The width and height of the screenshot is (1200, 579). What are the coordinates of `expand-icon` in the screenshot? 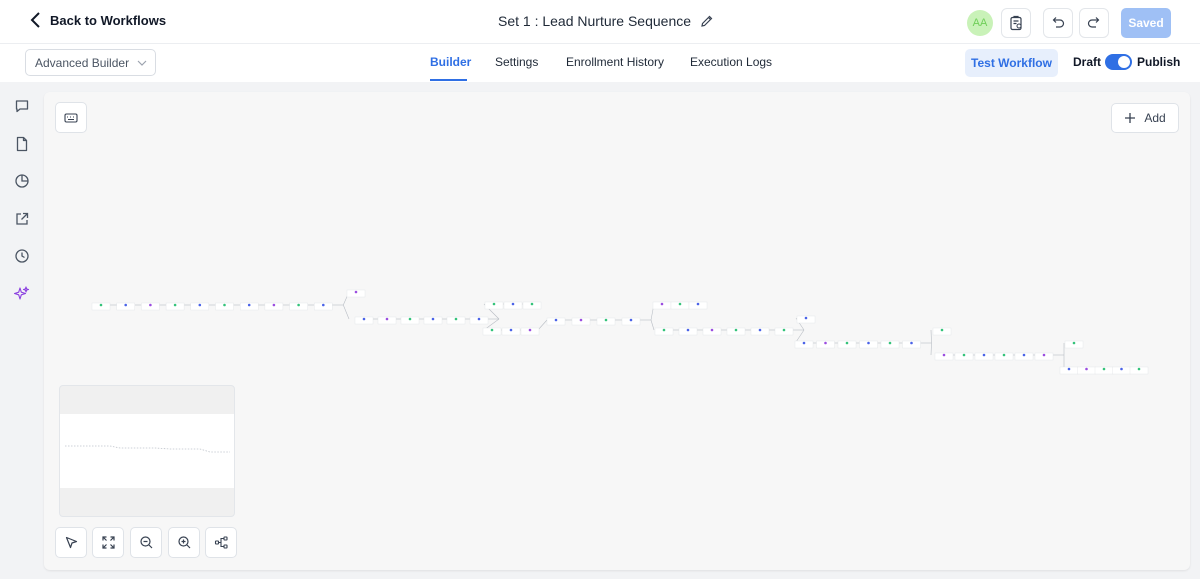 It's located at (108, 542).